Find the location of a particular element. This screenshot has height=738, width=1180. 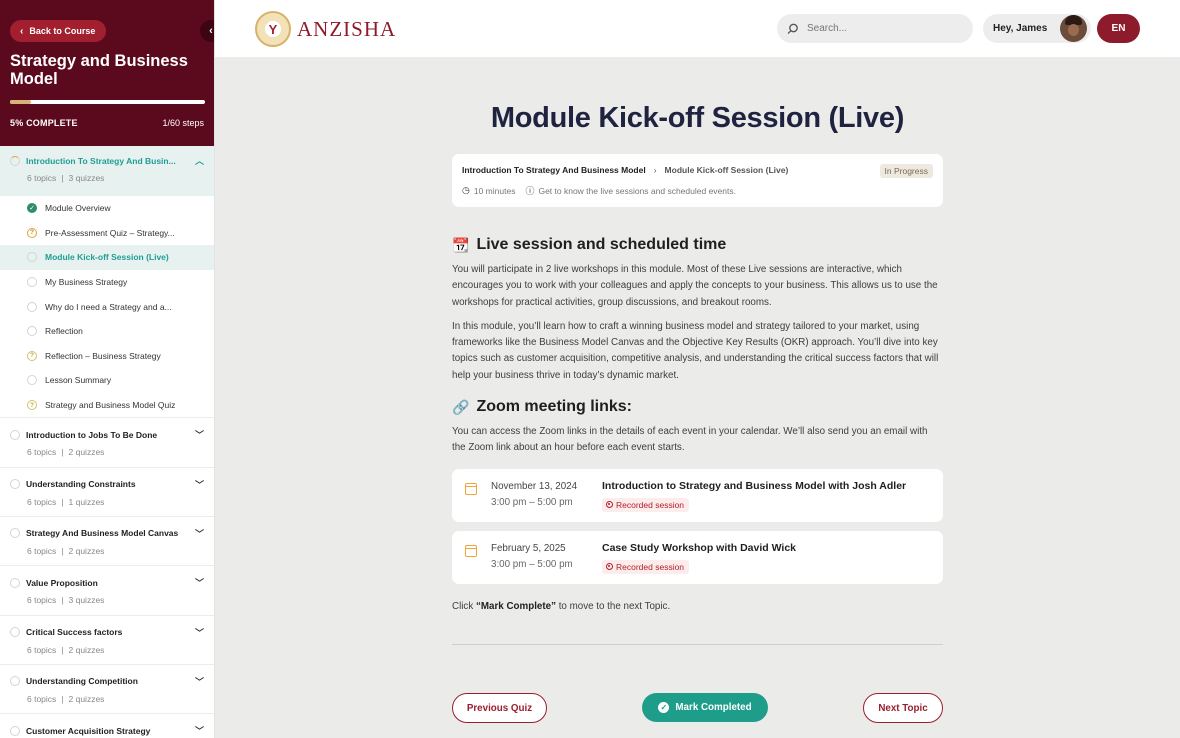

brand-logo: Y ANZISHA is located at coordinates (325, 29).